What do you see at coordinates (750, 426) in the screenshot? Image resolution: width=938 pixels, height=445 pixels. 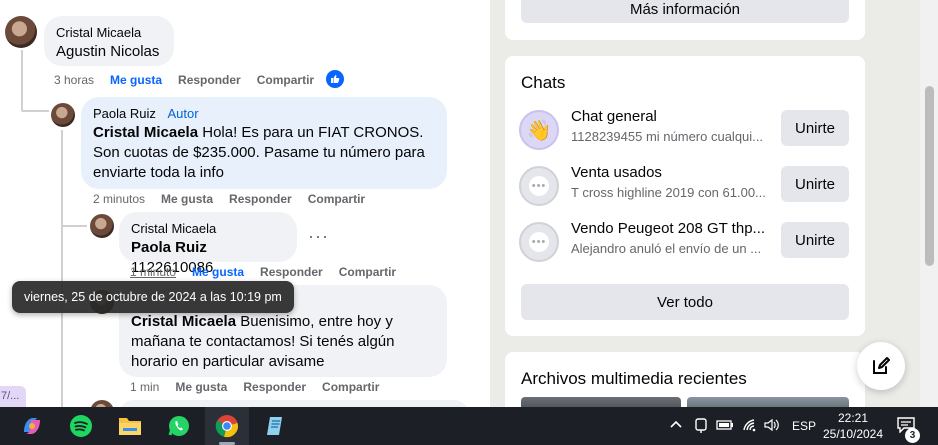 I see `wifi-icon` at bounding box center [750, 426].